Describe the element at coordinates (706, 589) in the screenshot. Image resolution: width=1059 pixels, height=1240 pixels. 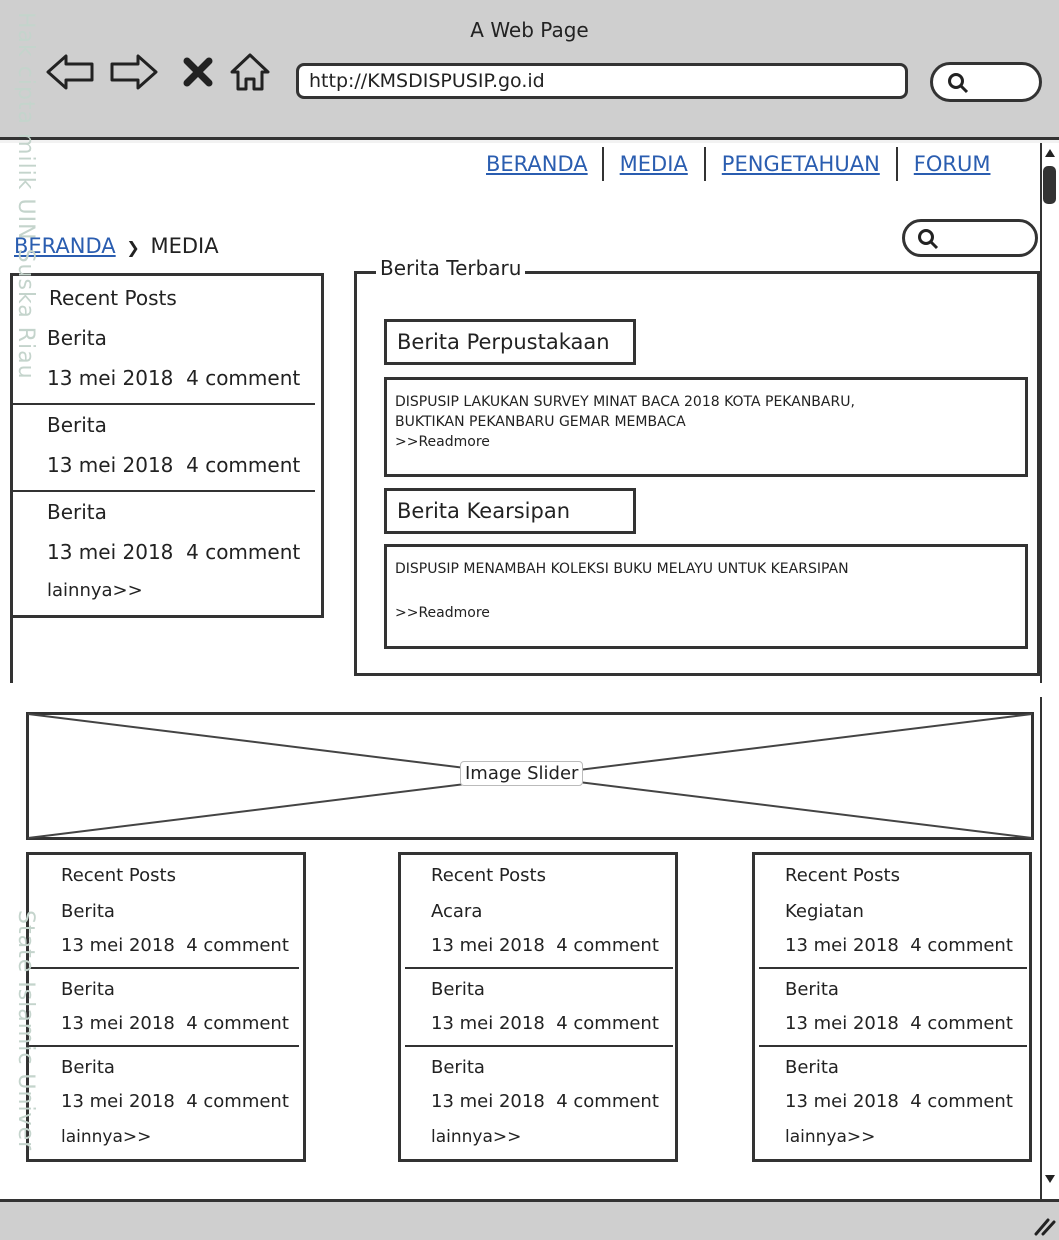
I see `news-headline-line2` at that location.